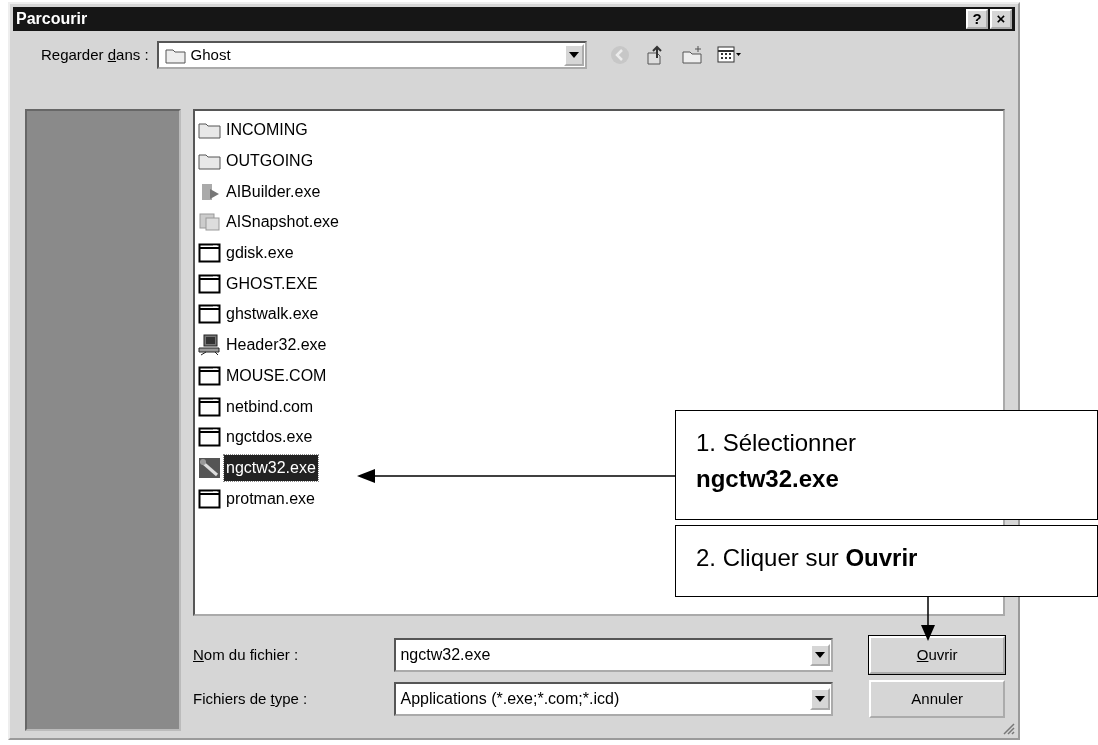 This screenshot has height=745, width=1098. Describe the element at coordinates (272, 283) in the screenshot. I see `file-item: GHOST.EXE` at that location.